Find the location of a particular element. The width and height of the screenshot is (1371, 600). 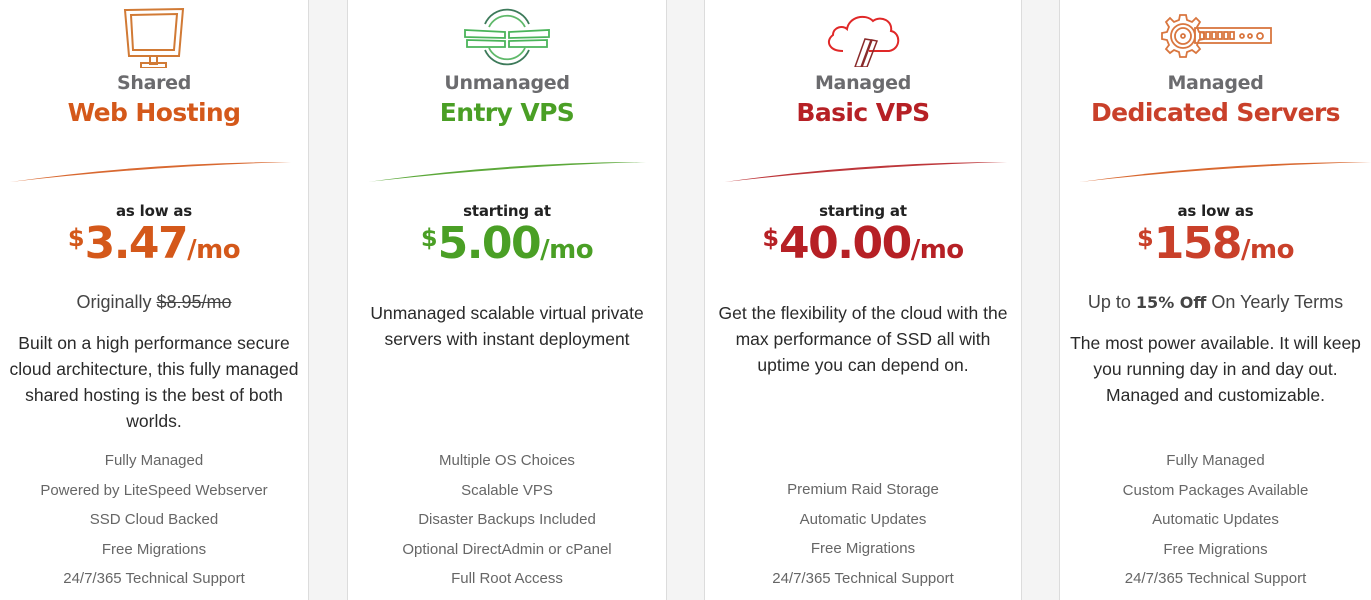

feature-item: Full Root Access is located at coordinates (507, 578).